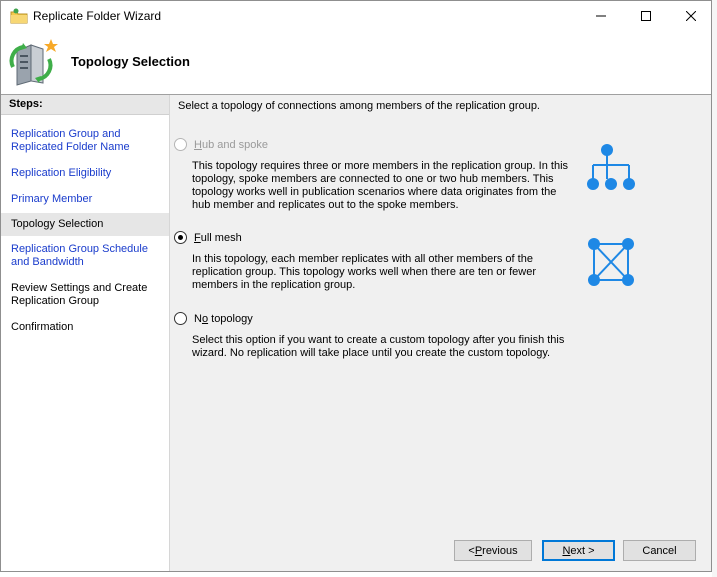 This screenshot has width=717, height=577. Describe the element at coordinates (85, 105) in the screenshot. I see `steps-heading: Steps:` at that location.